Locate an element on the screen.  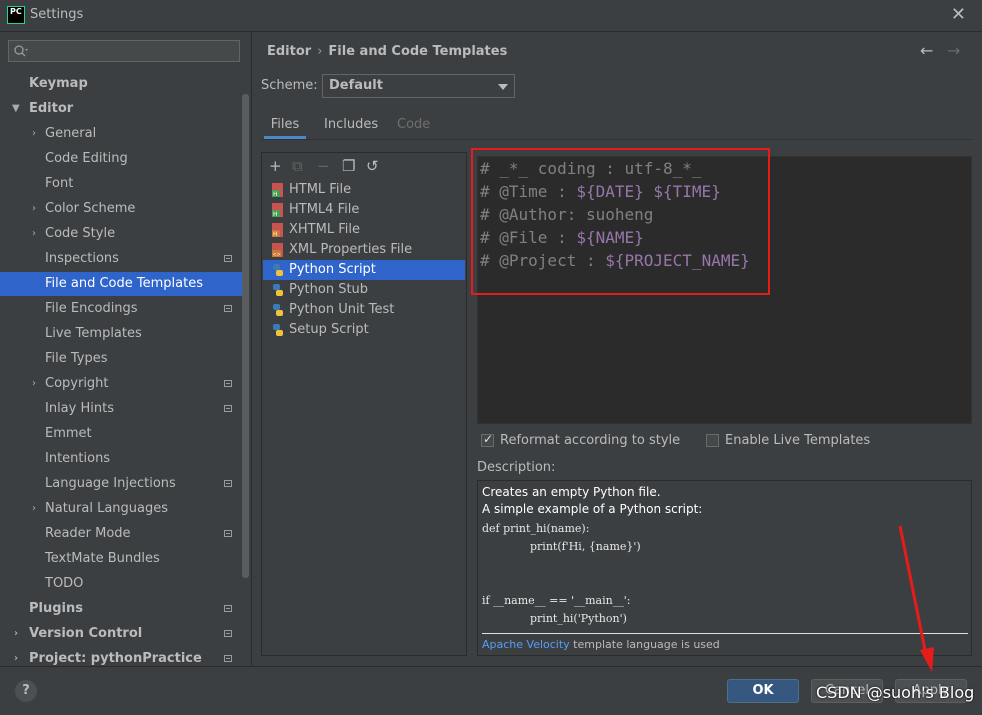
xhtml-file-icon: H is located at coordinates (277, 230).